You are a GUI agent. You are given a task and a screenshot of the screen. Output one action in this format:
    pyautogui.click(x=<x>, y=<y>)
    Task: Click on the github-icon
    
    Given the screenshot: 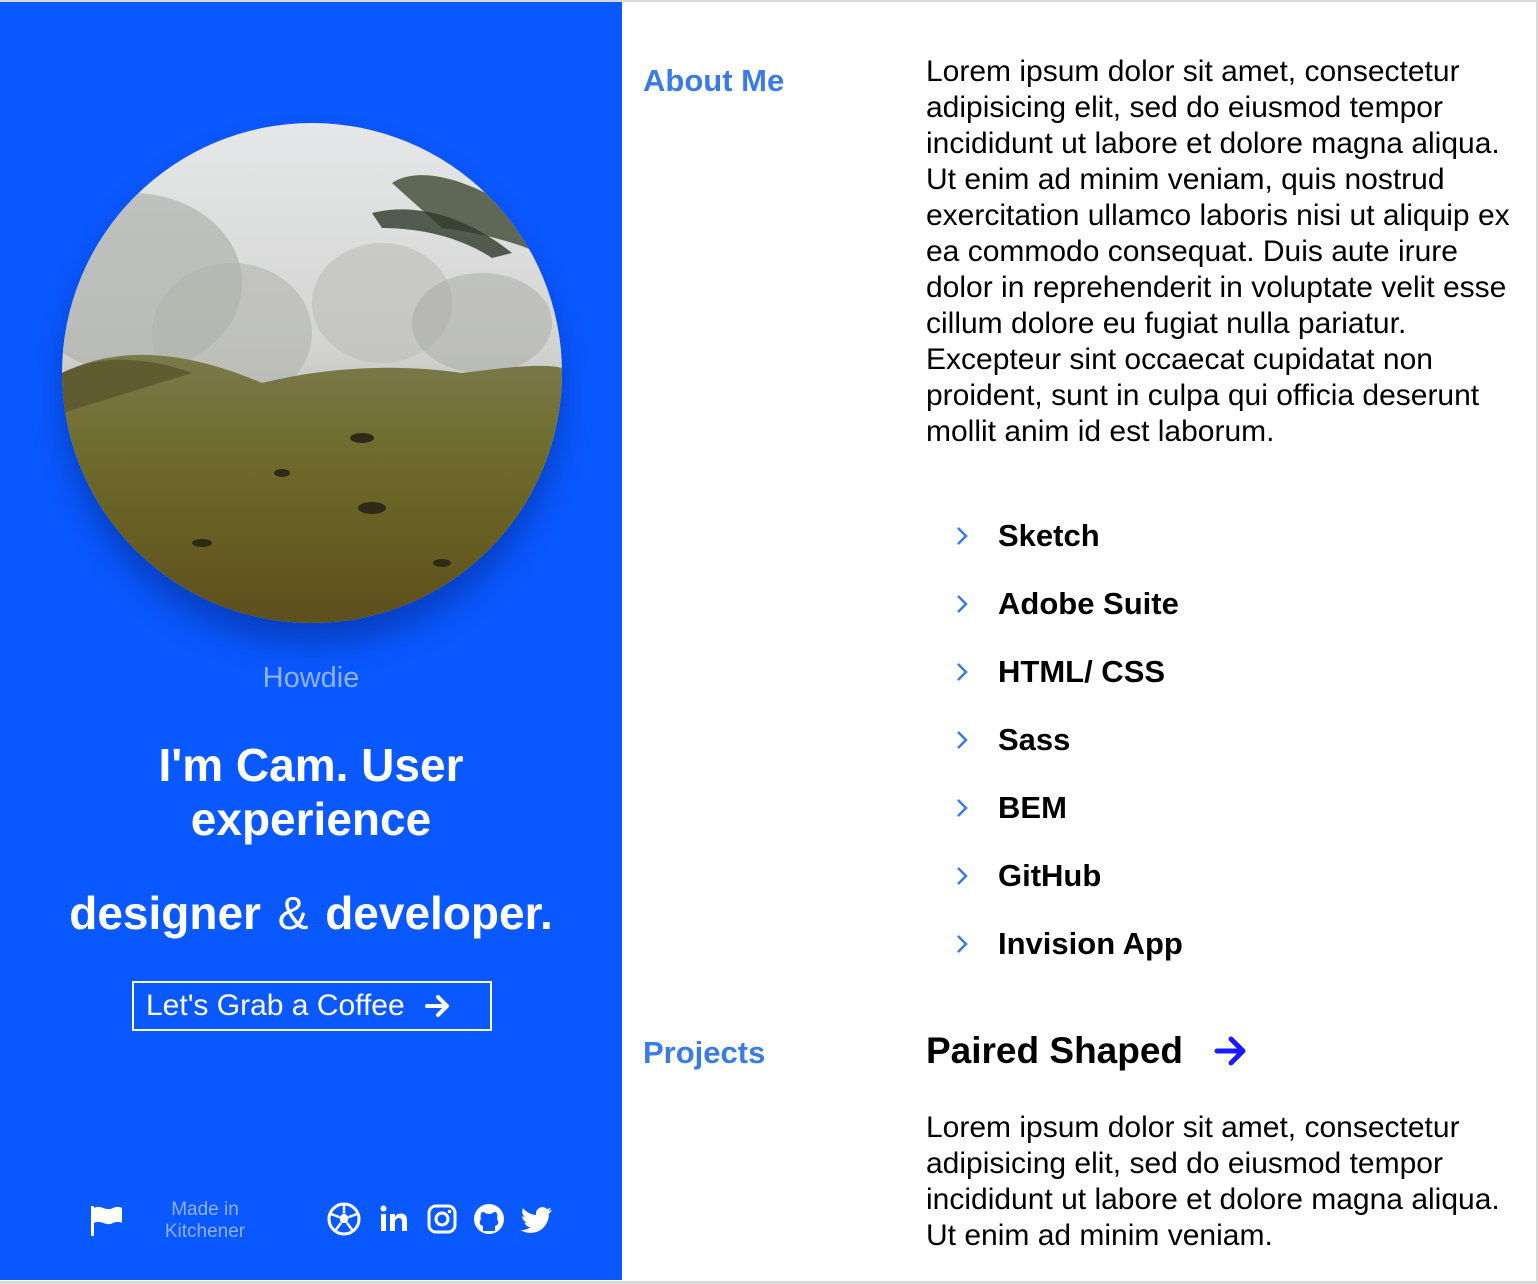 What is the action you would take?
    pyautogui.click(x=489, y=1219)
    